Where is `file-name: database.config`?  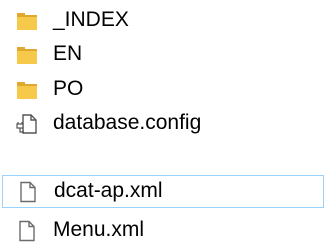 file-name: database.config is located at coordinates (127, 122).